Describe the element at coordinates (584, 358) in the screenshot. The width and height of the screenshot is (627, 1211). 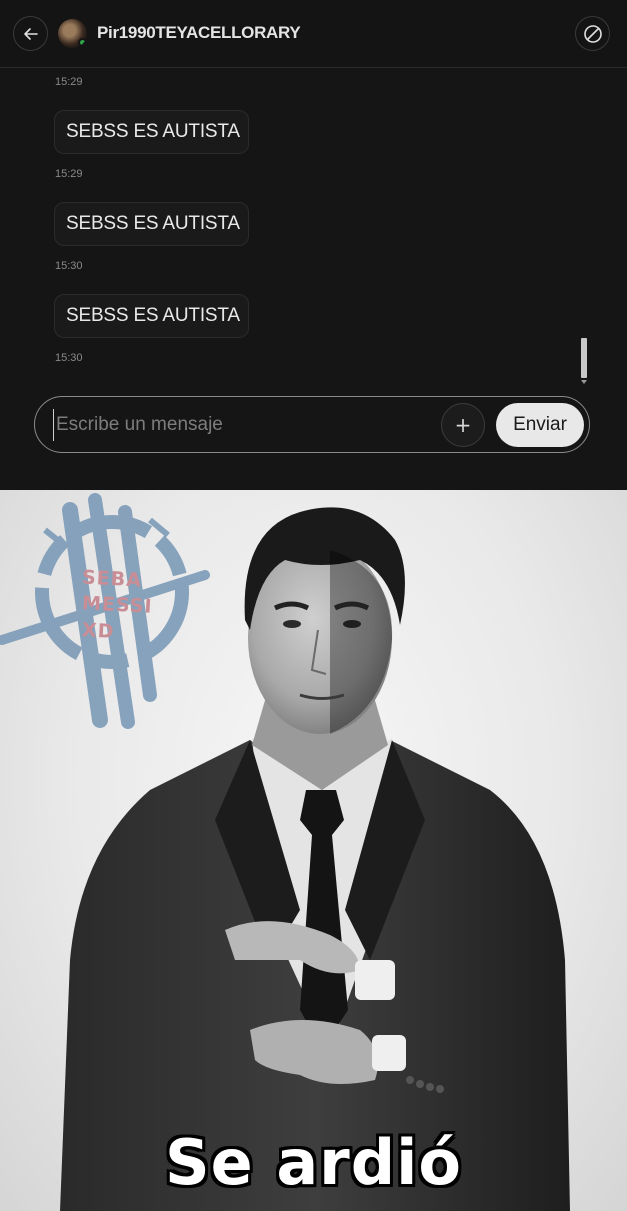
I see `scrollbar-thumb` at that location.